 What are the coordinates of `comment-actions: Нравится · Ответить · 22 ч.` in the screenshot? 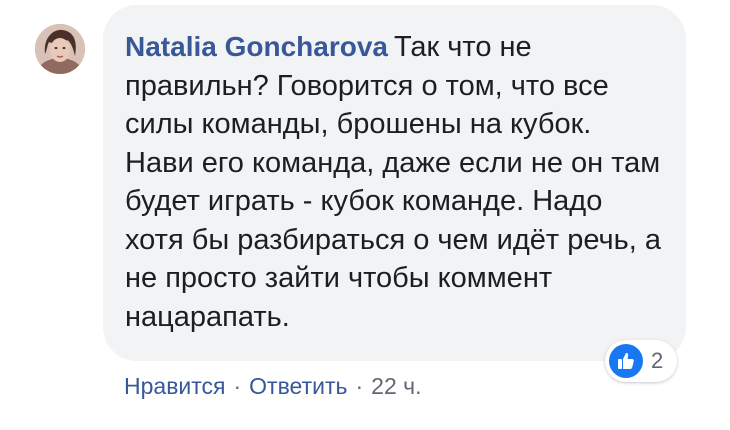 It's located at (273, 386).